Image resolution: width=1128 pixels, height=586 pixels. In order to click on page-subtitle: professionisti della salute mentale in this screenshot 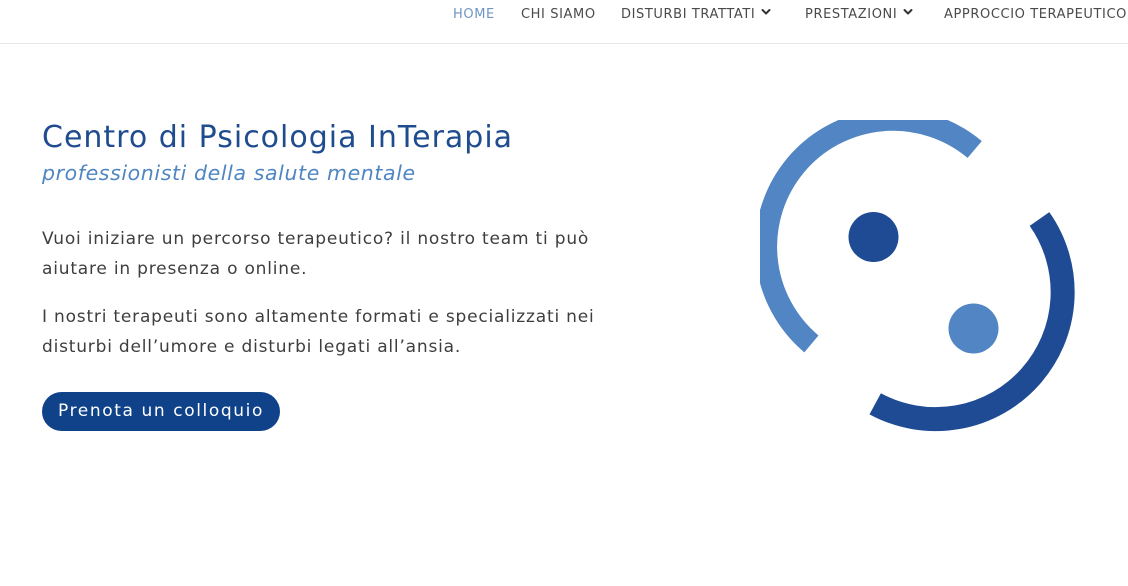, I will do `click(229, 173)`.